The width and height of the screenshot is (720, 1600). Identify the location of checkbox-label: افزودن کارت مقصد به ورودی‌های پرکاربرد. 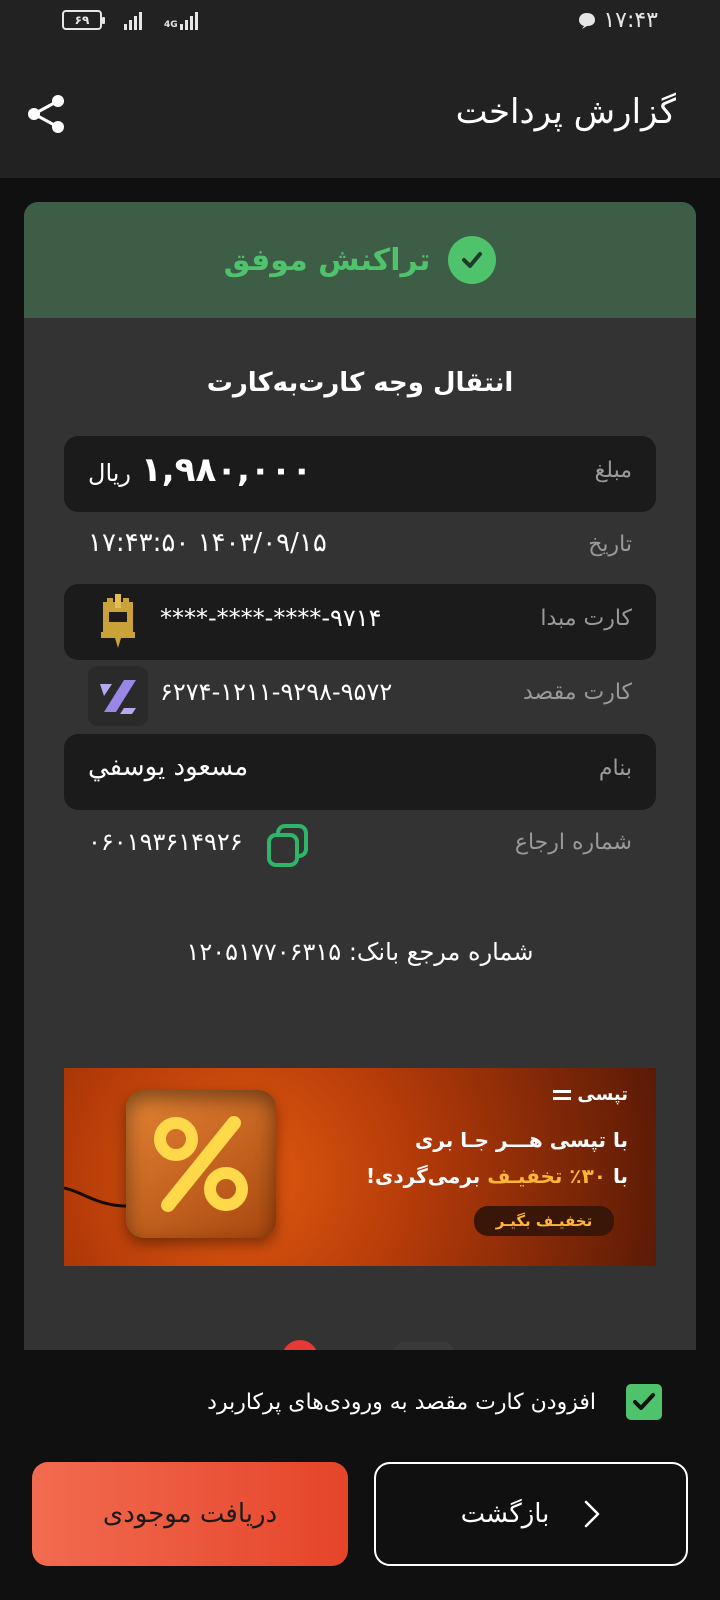
(401, 1402).